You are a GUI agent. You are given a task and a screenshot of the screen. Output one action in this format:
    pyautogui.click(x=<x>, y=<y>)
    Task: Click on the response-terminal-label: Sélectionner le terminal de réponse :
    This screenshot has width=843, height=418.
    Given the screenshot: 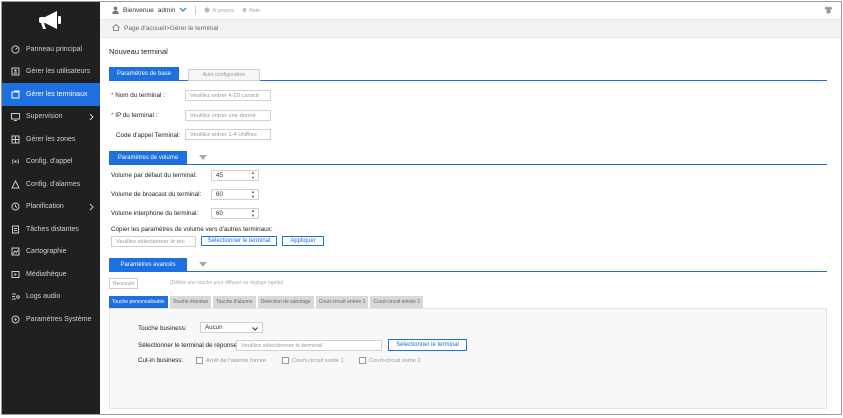 What is the action you would take?
    pyautogui.click(x=189, y=345)
    